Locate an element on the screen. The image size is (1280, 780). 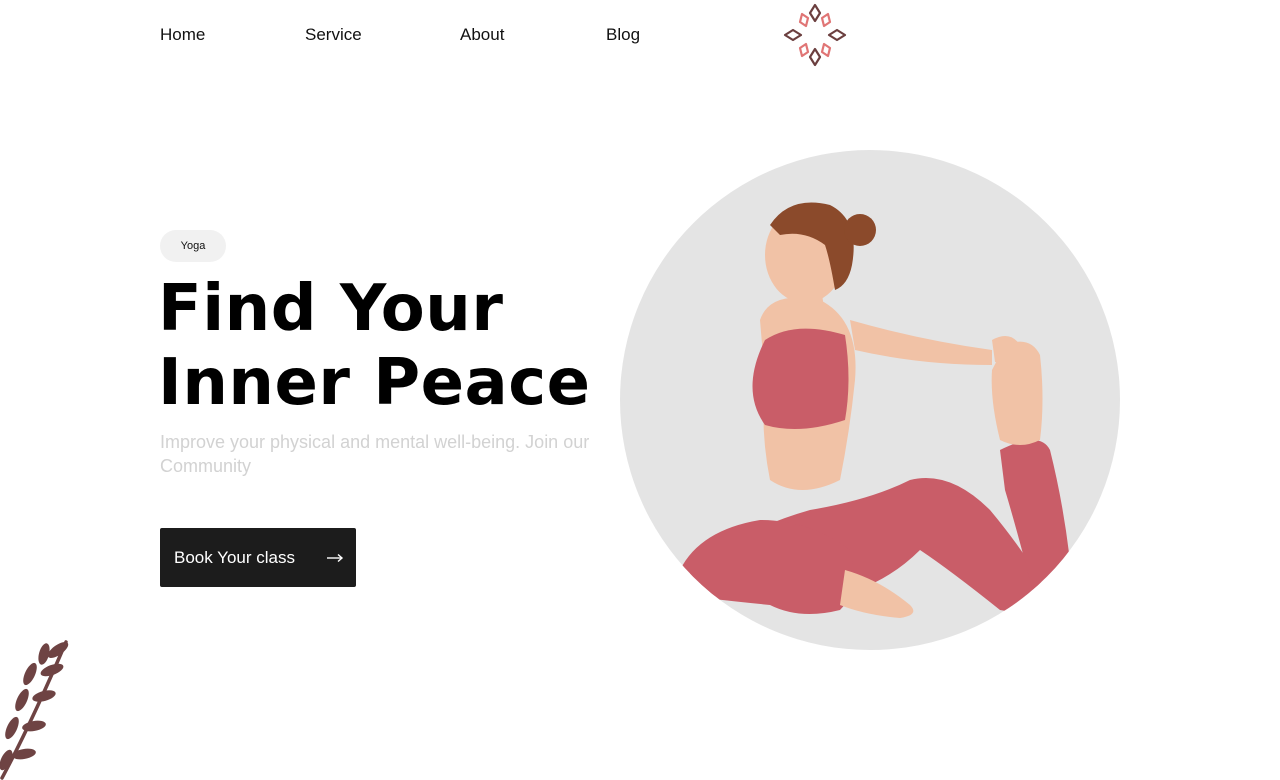
hero-headline: Find Your Inner Peace is located at coordinates (374, 346).